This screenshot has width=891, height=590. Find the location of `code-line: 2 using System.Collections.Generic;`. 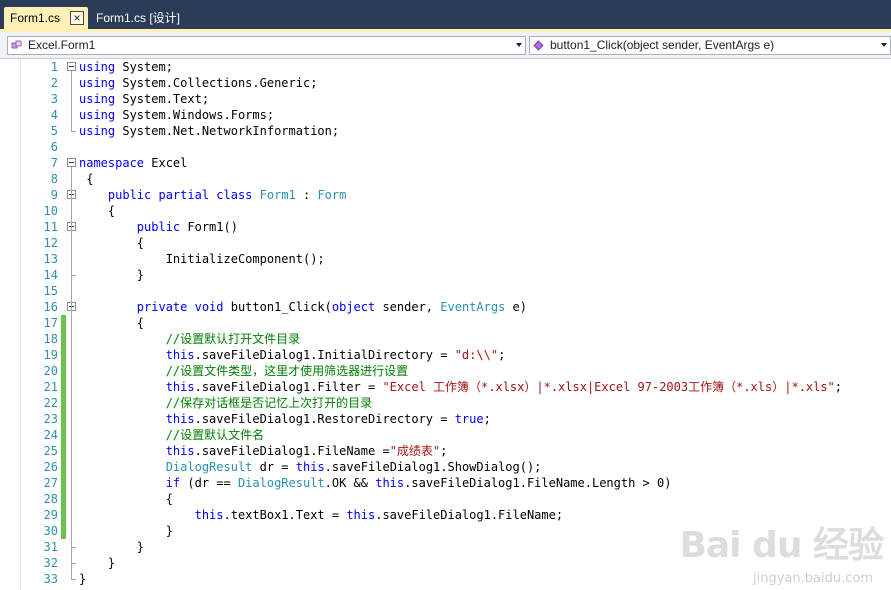

code-line: 2 using System.Collections.Generic; is located at coordinates (445, 83).